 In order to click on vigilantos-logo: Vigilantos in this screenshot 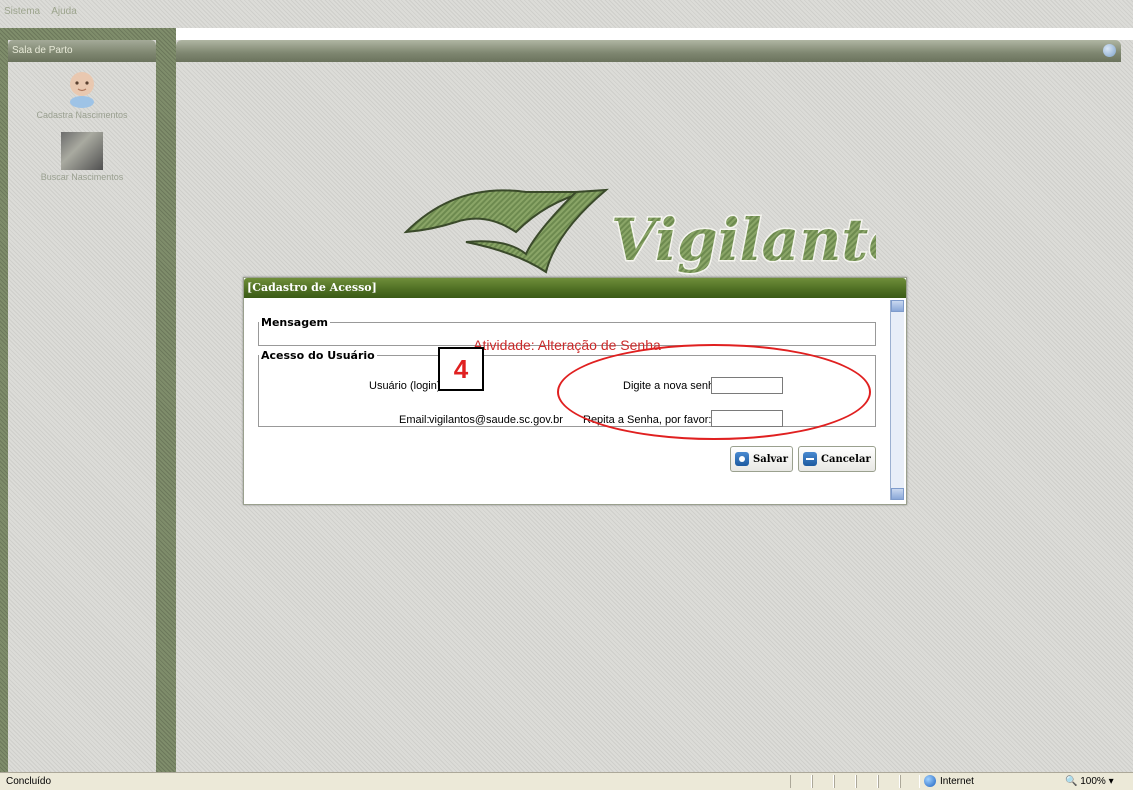, I will do `click(639, 232)`.